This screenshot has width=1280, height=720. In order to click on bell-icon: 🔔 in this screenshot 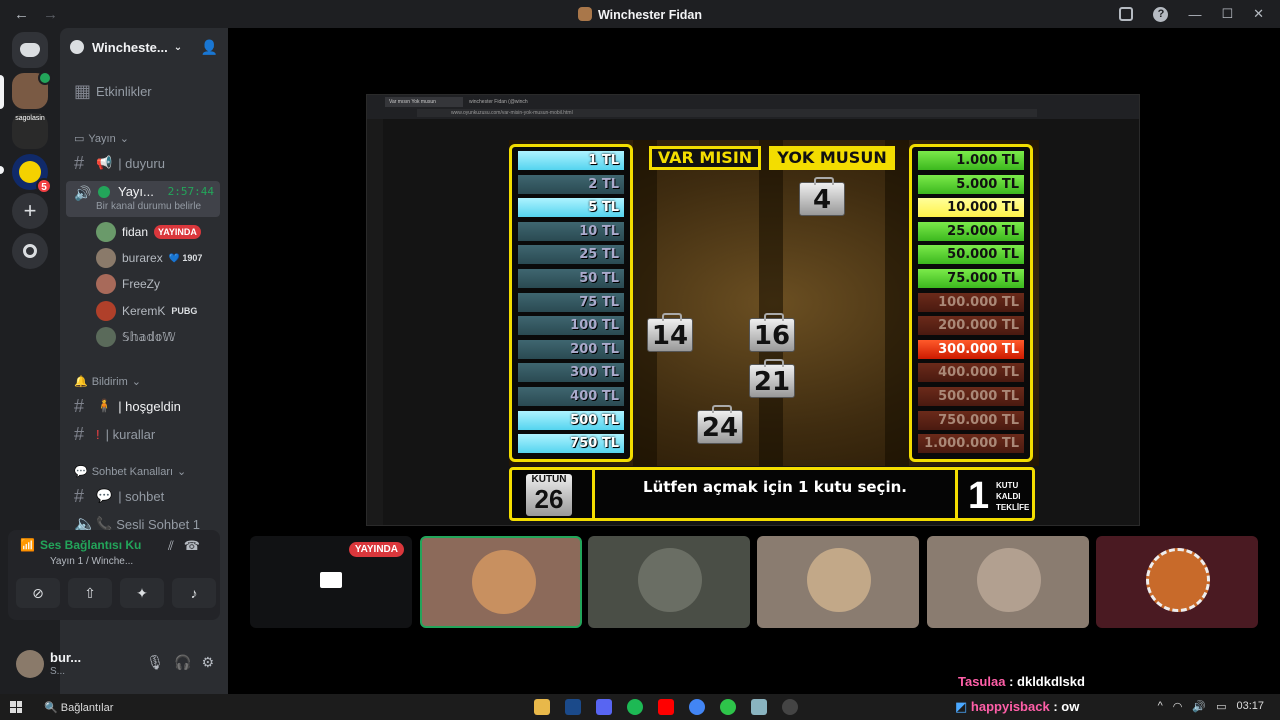, I will do `click(81, 382)`.